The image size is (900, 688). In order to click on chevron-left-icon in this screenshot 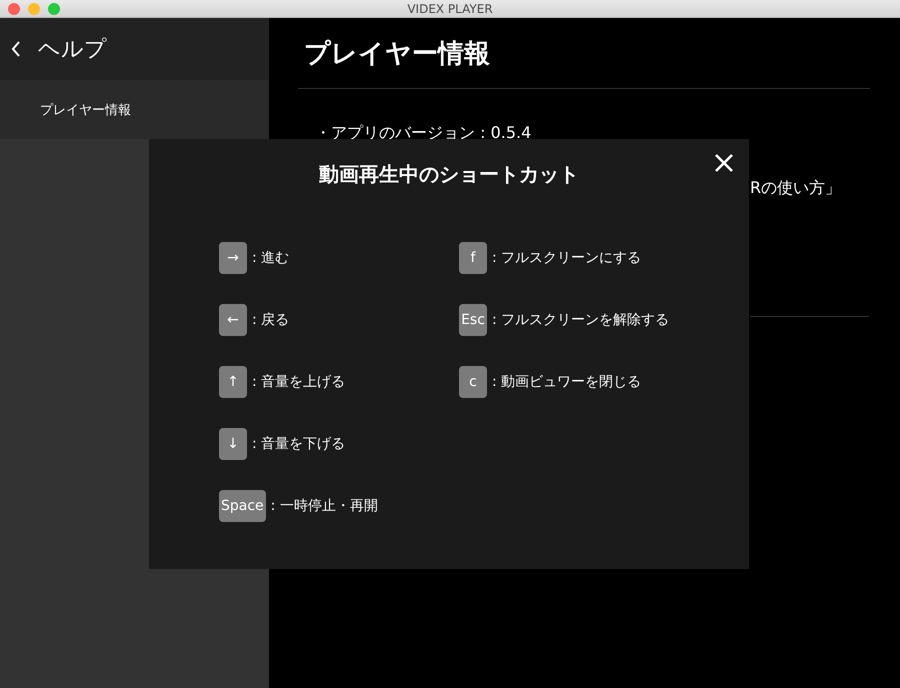, I will do `click(16, 49)`.